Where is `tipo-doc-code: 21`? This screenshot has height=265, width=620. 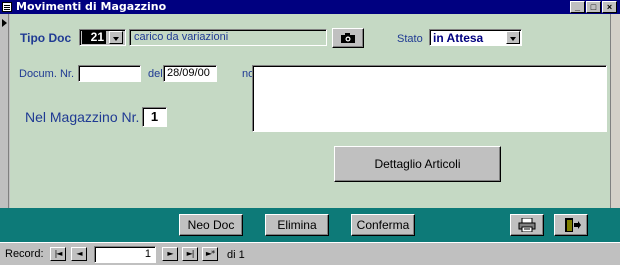
tipo-doc-code: 21 is located at coordinates (94, 37).